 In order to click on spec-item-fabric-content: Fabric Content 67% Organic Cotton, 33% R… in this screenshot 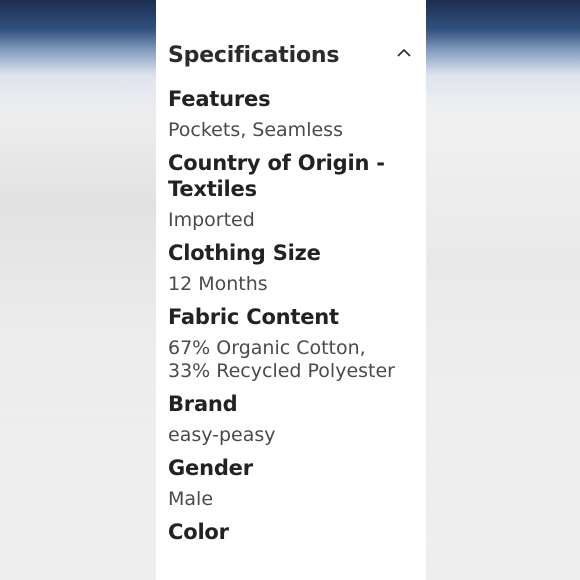, I will do `click(290, 343)`.